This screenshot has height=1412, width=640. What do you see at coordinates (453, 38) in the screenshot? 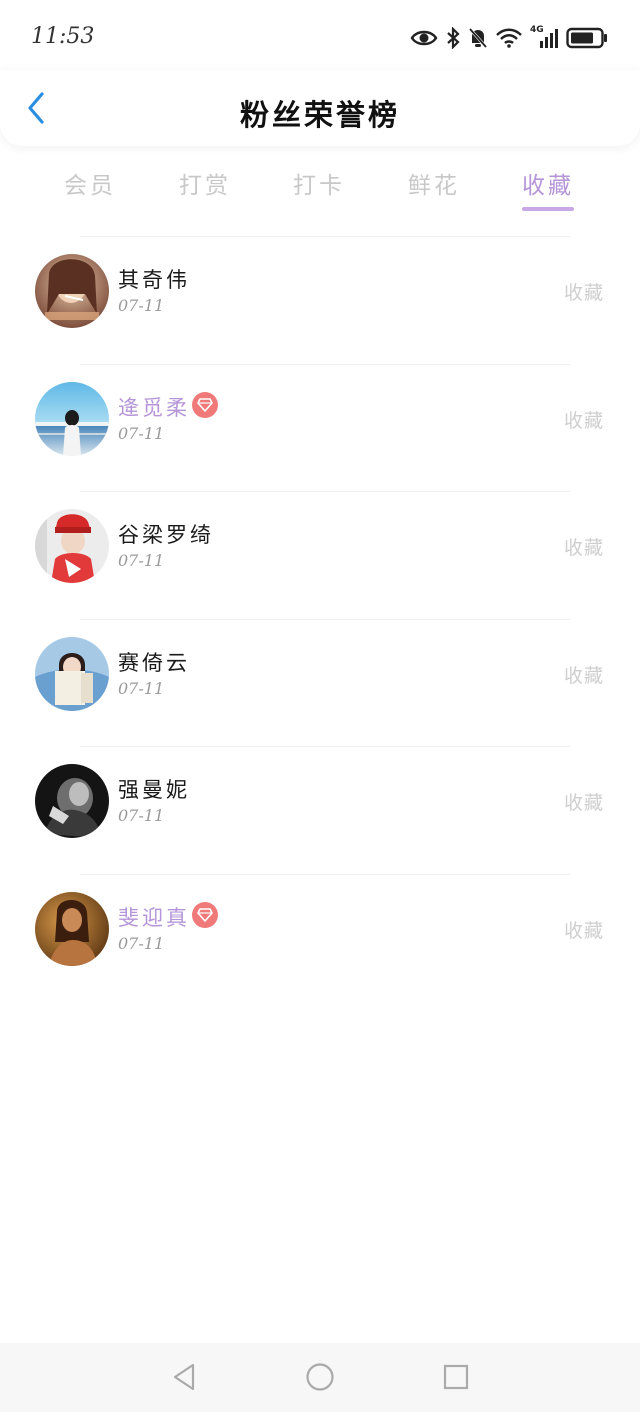
I see `bluetooth-icon` at bounding box center [453, 38].